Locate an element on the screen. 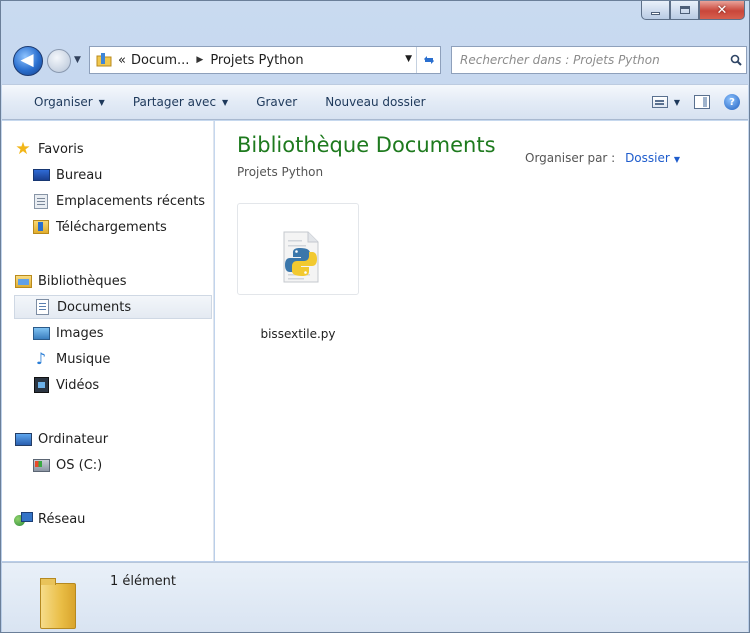 This screenshot has height=633, width=750. window-controls: ✕ is located at coordinates (693, 12).